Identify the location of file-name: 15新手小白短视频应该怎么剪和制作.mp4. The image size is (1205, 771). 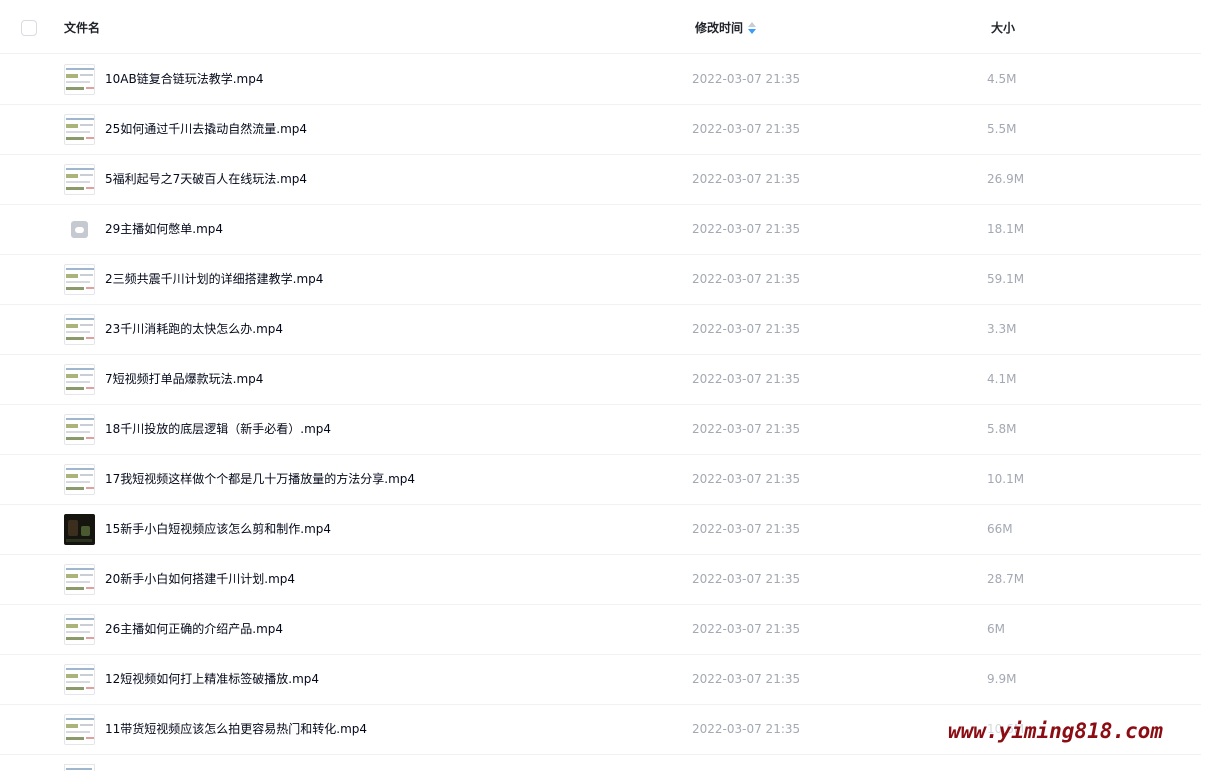
(218, 529).